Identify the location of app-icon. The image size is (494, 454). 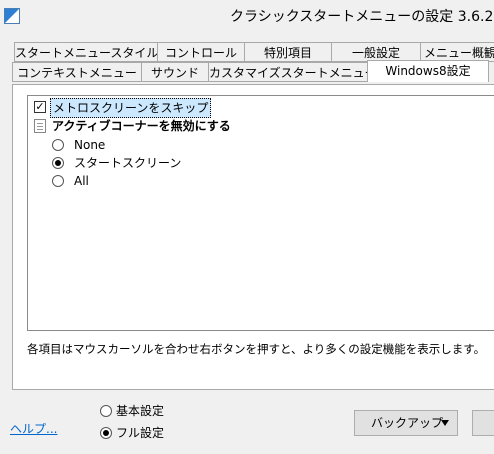
(12, 16).